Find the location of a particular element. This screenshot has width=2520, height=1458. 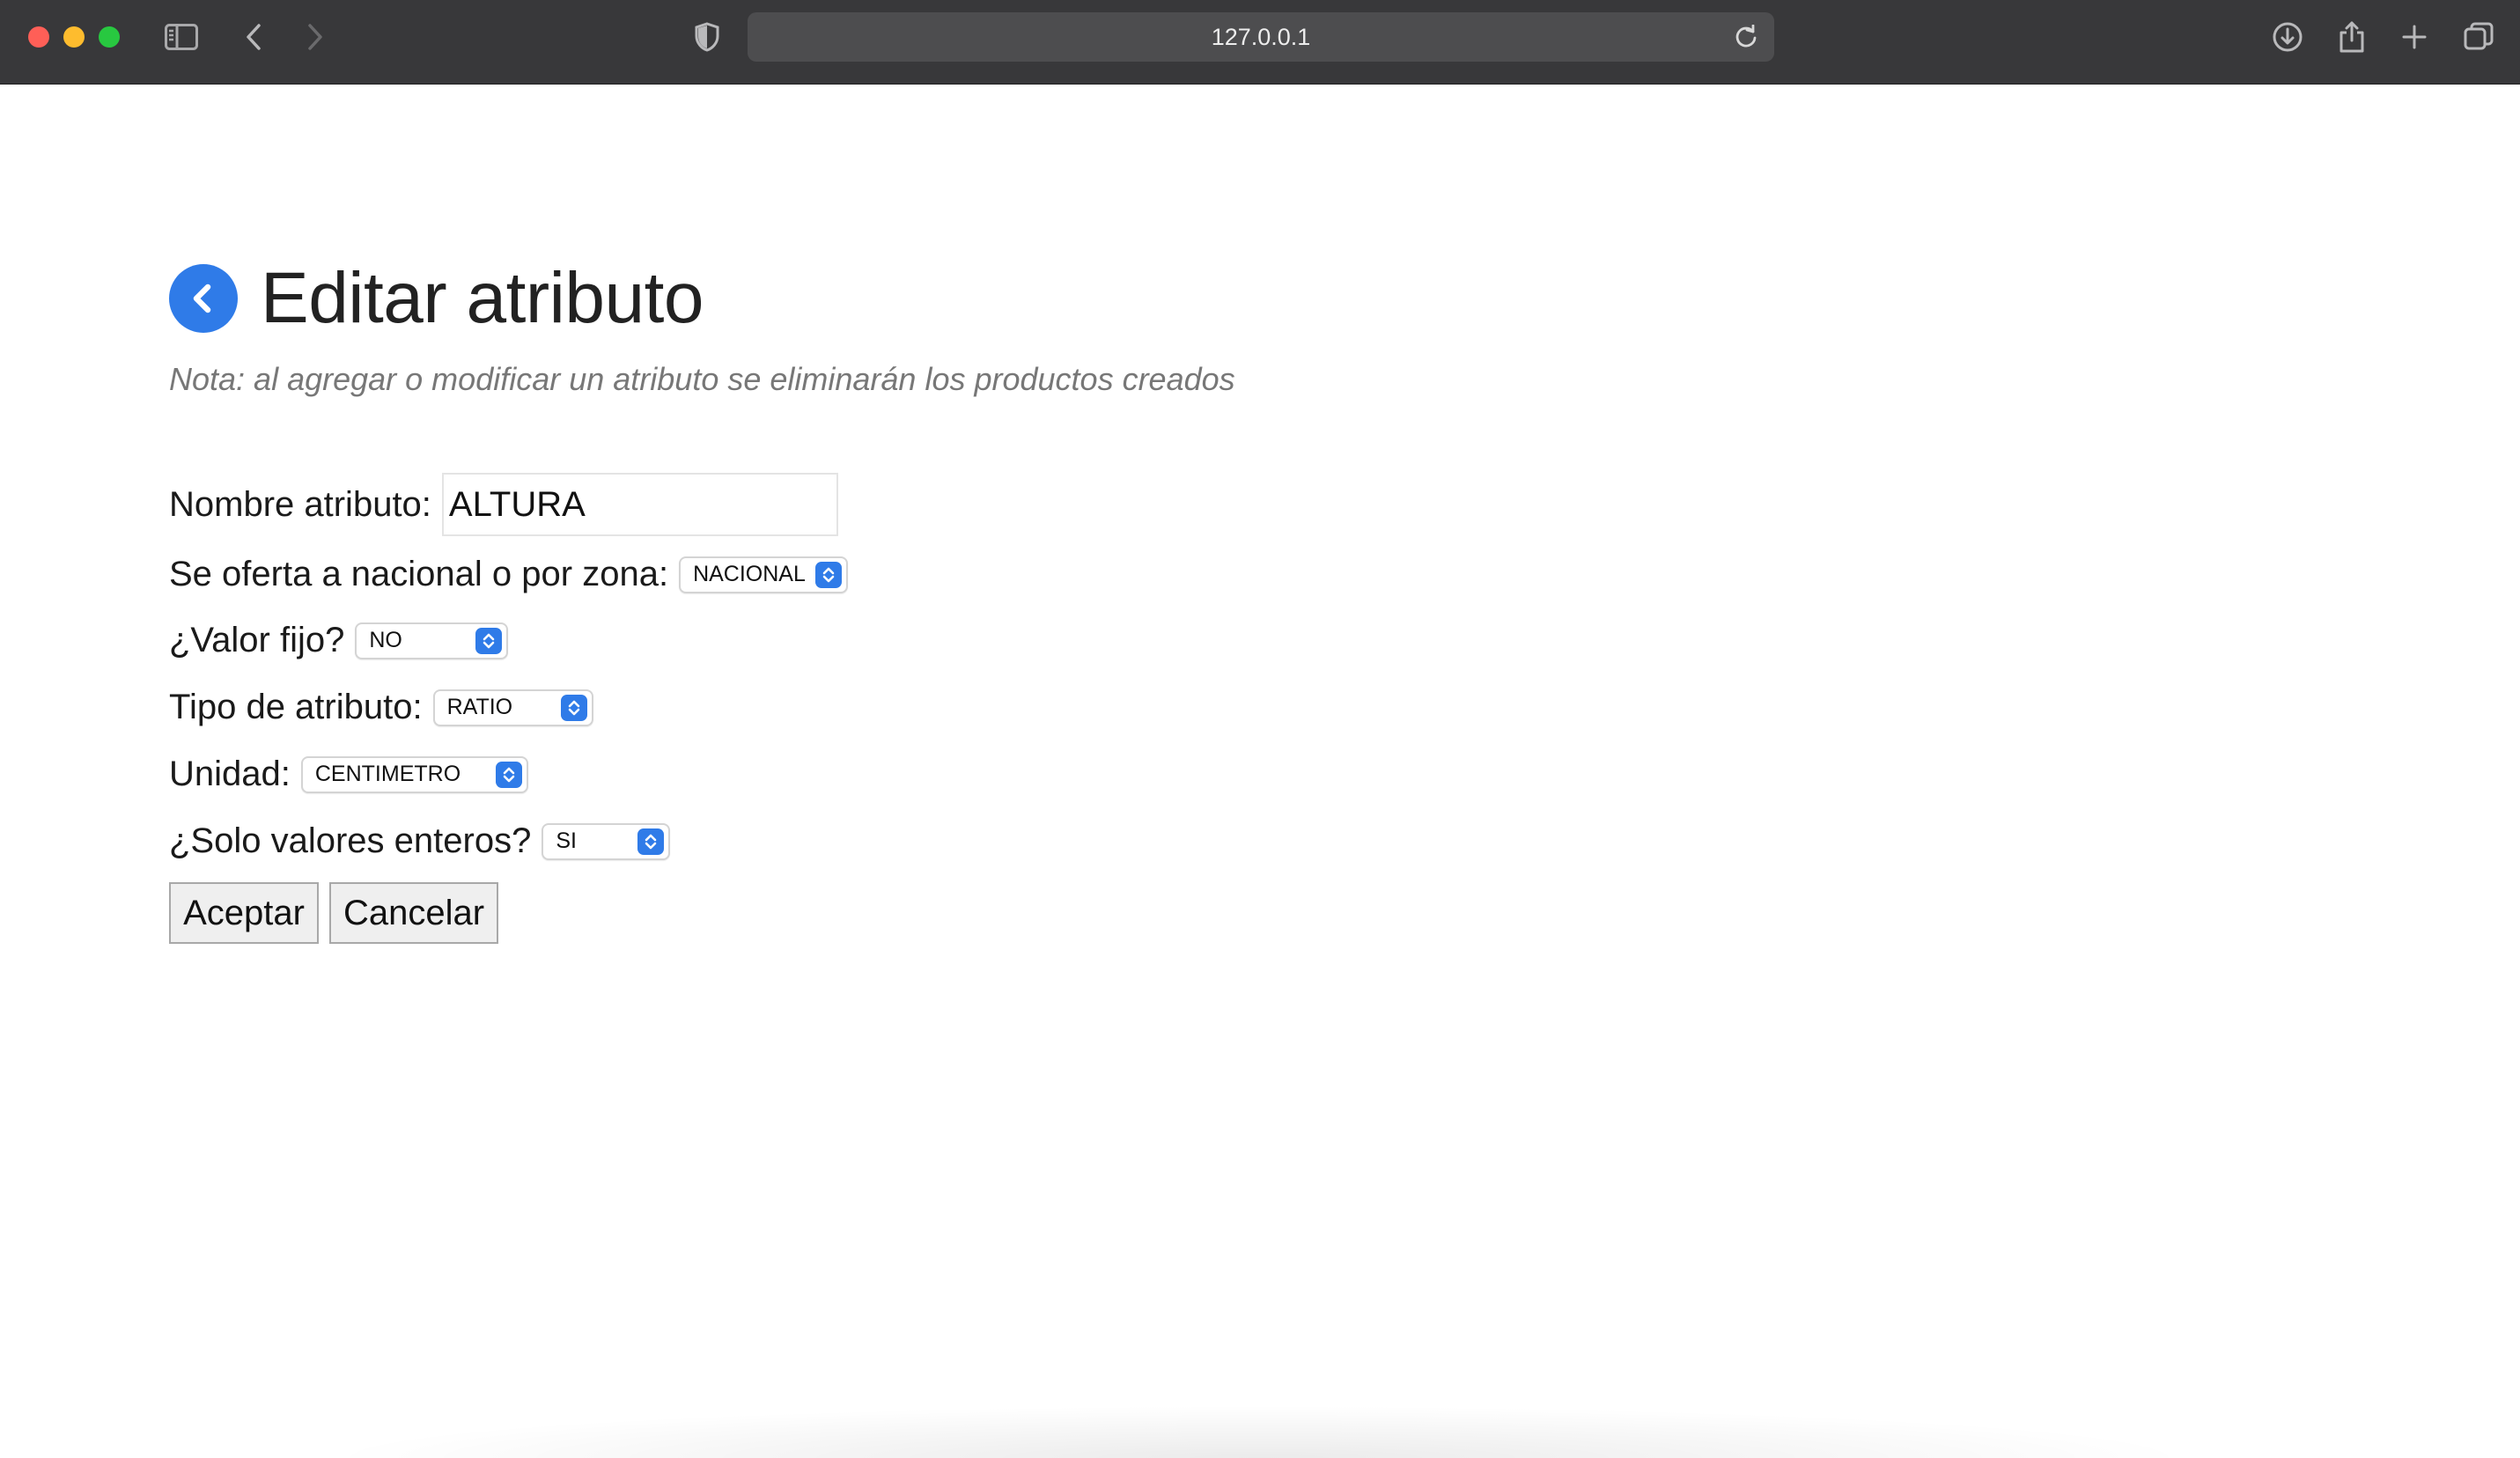

form-actions: Aceptar Cancelar is located at coordinates (333, 913).